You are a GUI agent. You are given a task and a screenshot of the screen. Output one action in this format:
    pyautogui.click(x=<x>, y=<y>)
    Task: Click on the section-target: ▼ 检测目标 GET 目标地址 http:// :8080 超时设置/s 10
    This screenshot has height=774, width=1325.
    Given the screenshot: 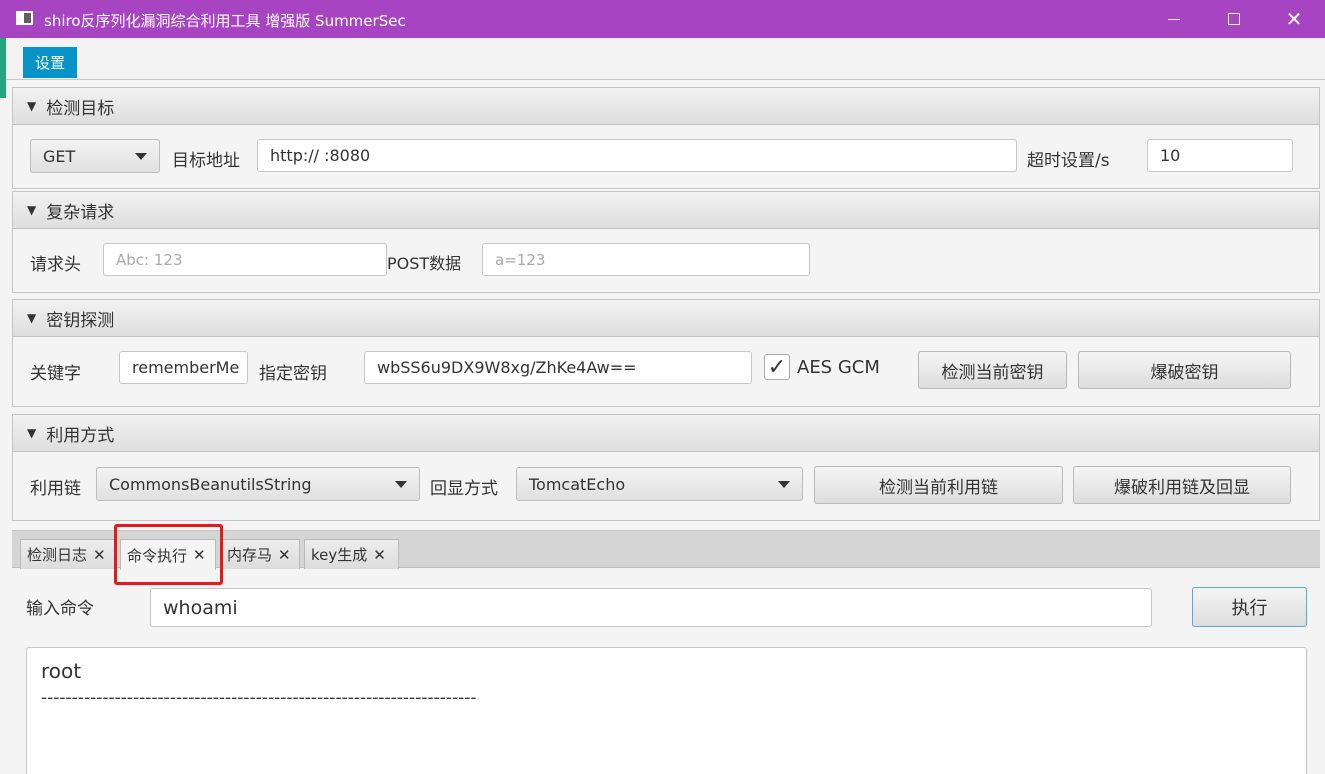 What is the action you would take?
    pyautogui.click(x=666, y=138)
    